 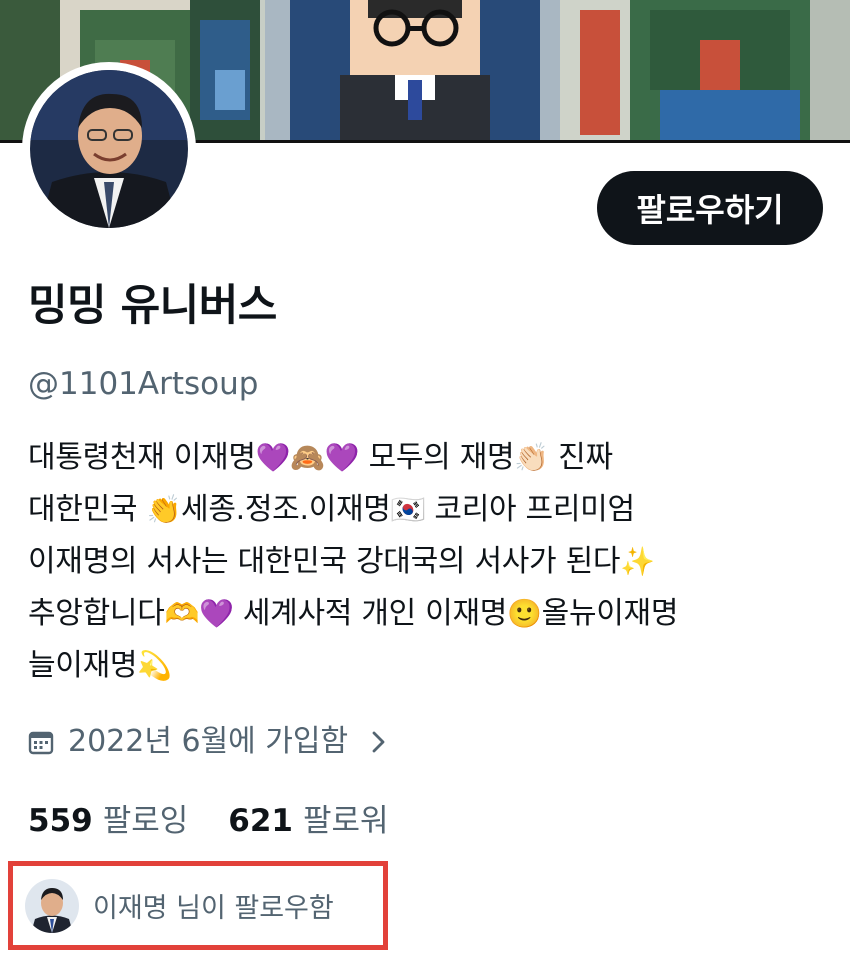 I want to click on joined-date-row: 2022년 6월에 가입함, so click(x=208, y=742).